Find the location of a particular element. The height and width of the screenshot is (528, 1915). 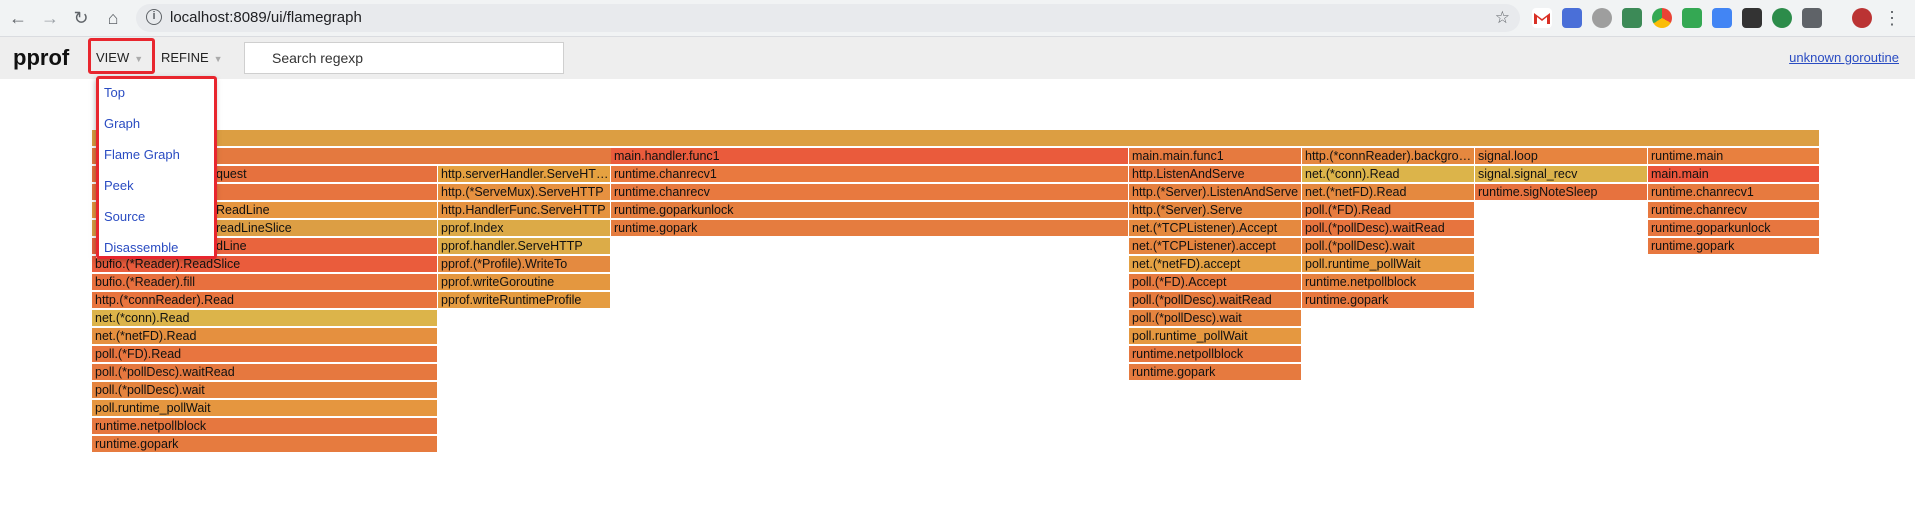

flame-frame: http.ListenAndServe is located at coordinates (1215, 174).